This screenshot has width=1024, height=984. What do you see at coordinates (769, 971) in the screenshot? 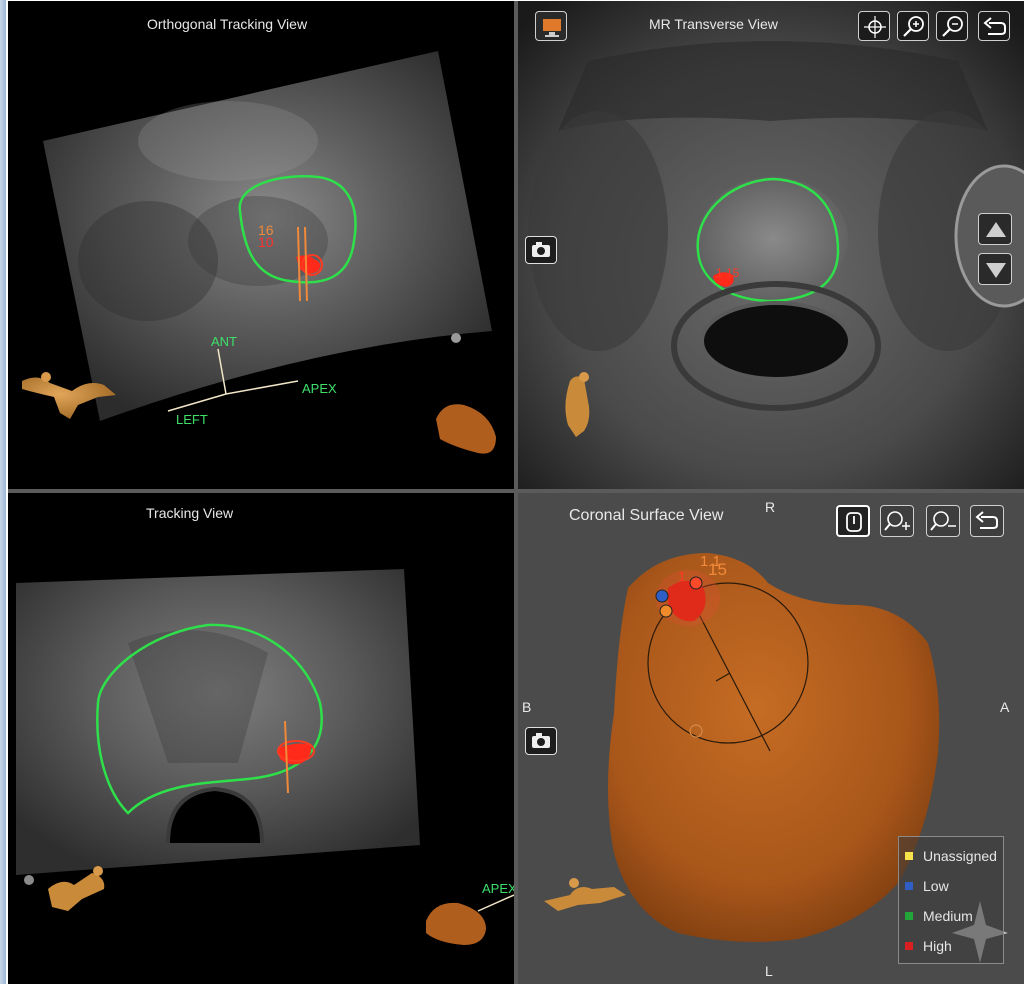
I see `orientation-label-bottom: L` at bounding box center [769, 971].